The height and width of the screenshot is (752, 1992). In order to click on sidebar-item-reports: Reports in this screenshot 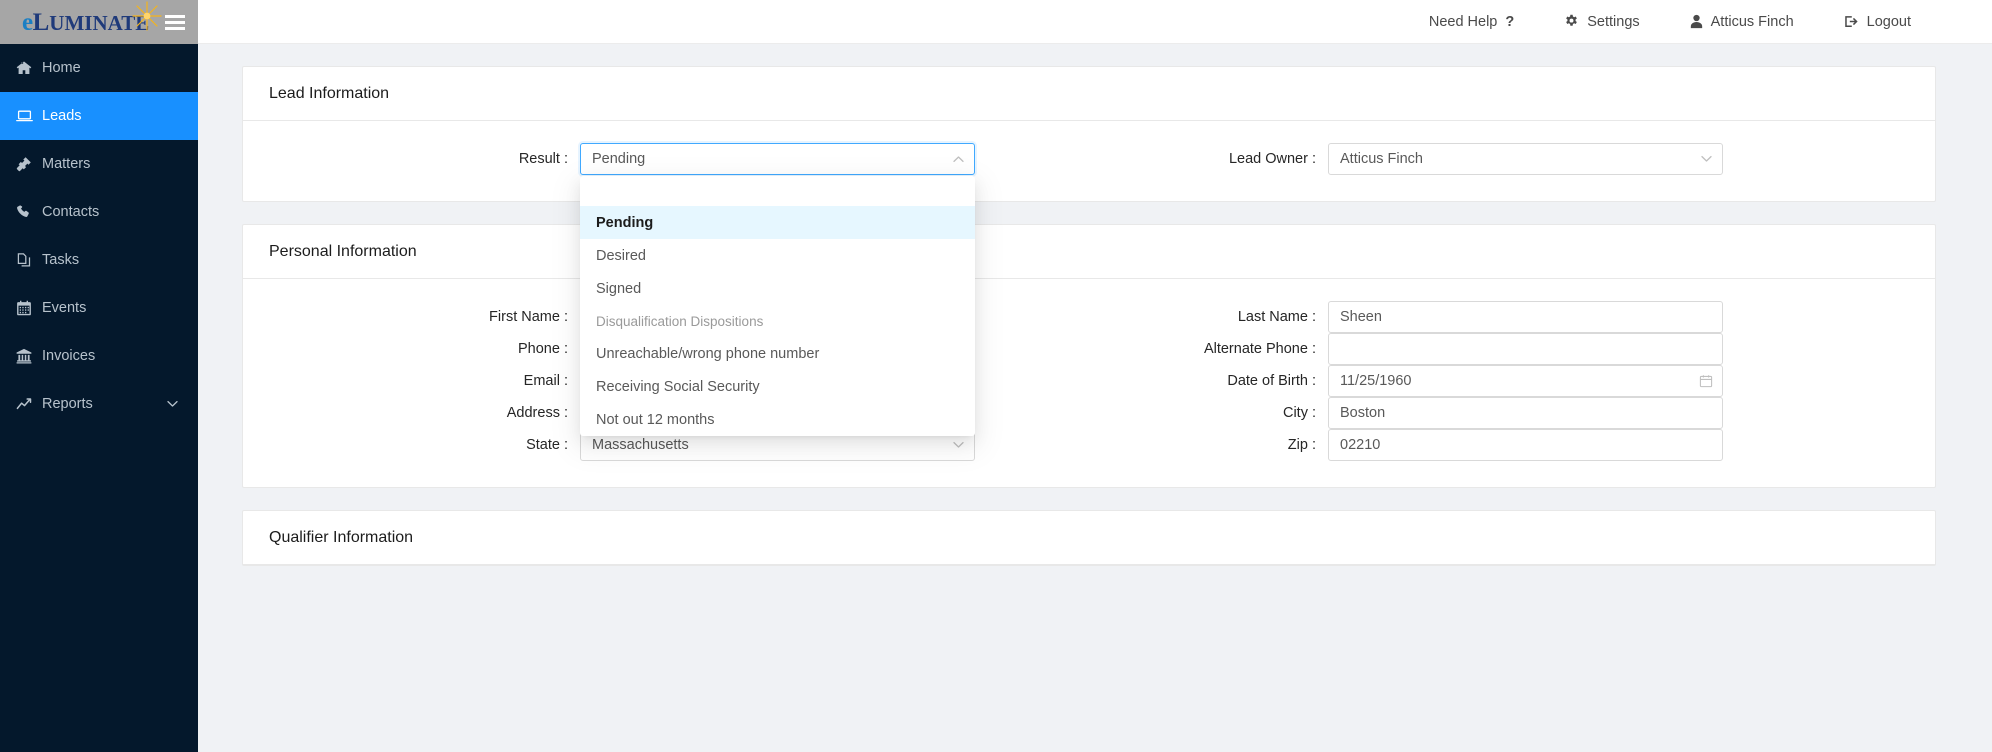, I will do `click(99, 404)`.